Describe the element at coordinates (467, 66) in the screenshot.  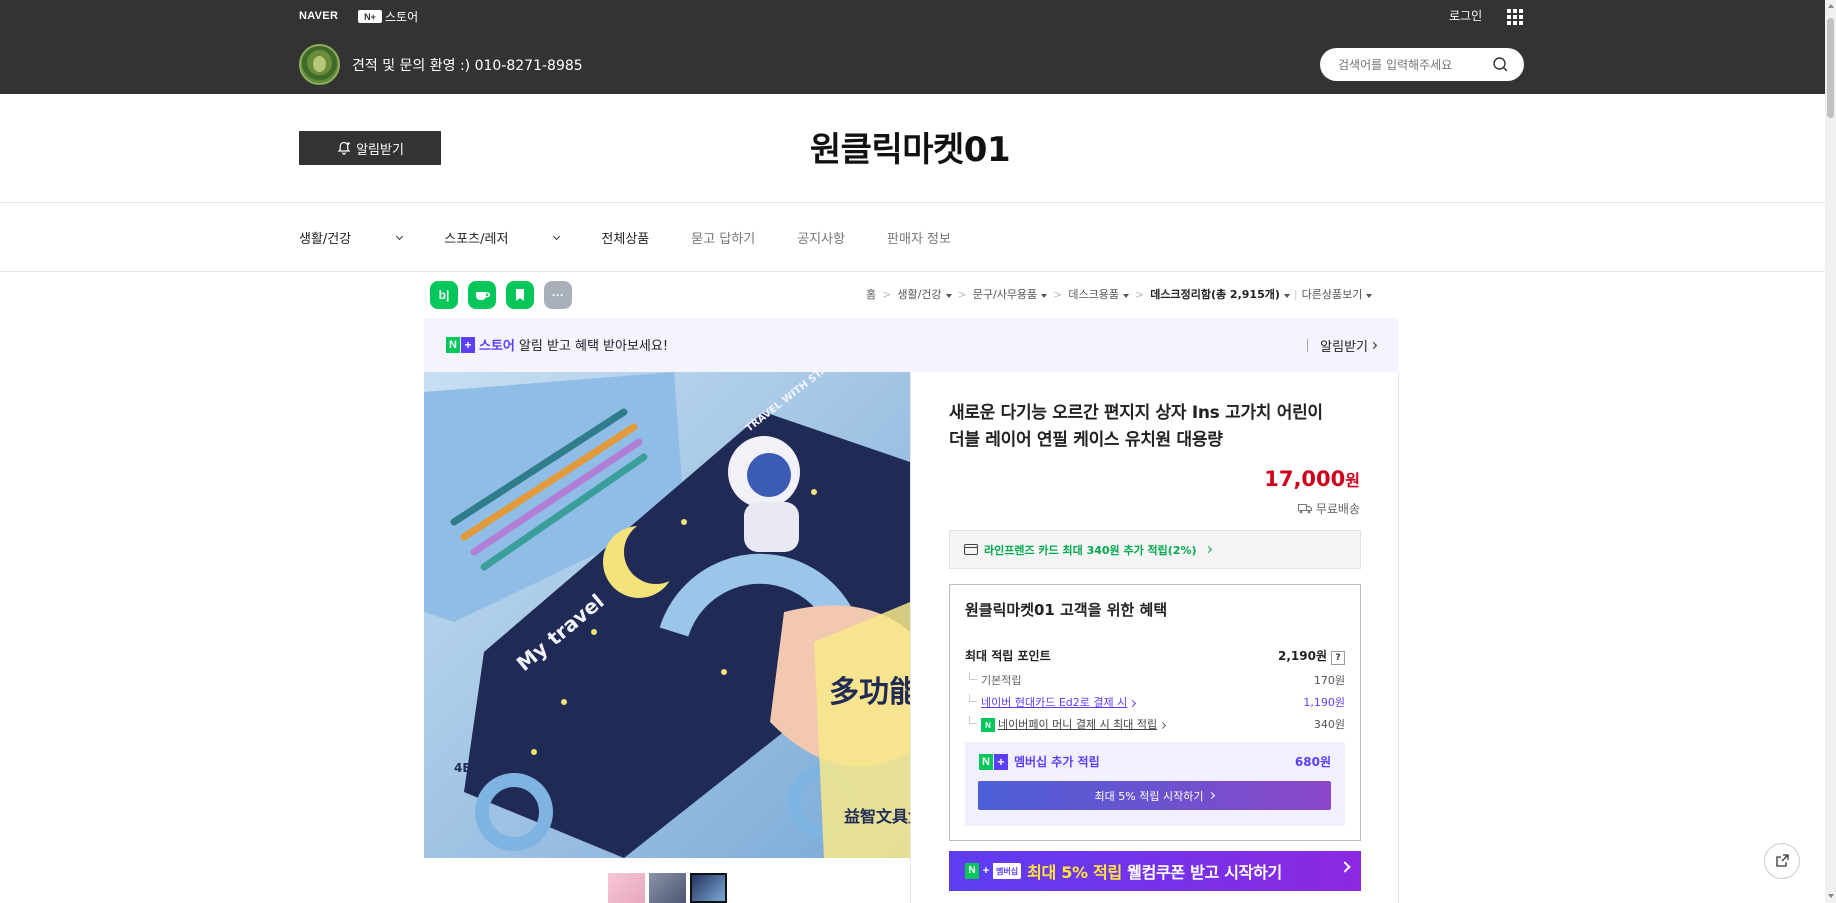
I see `store-contact-text: 견적 및 문의 환영 :) 010-8271-8985` at that location.